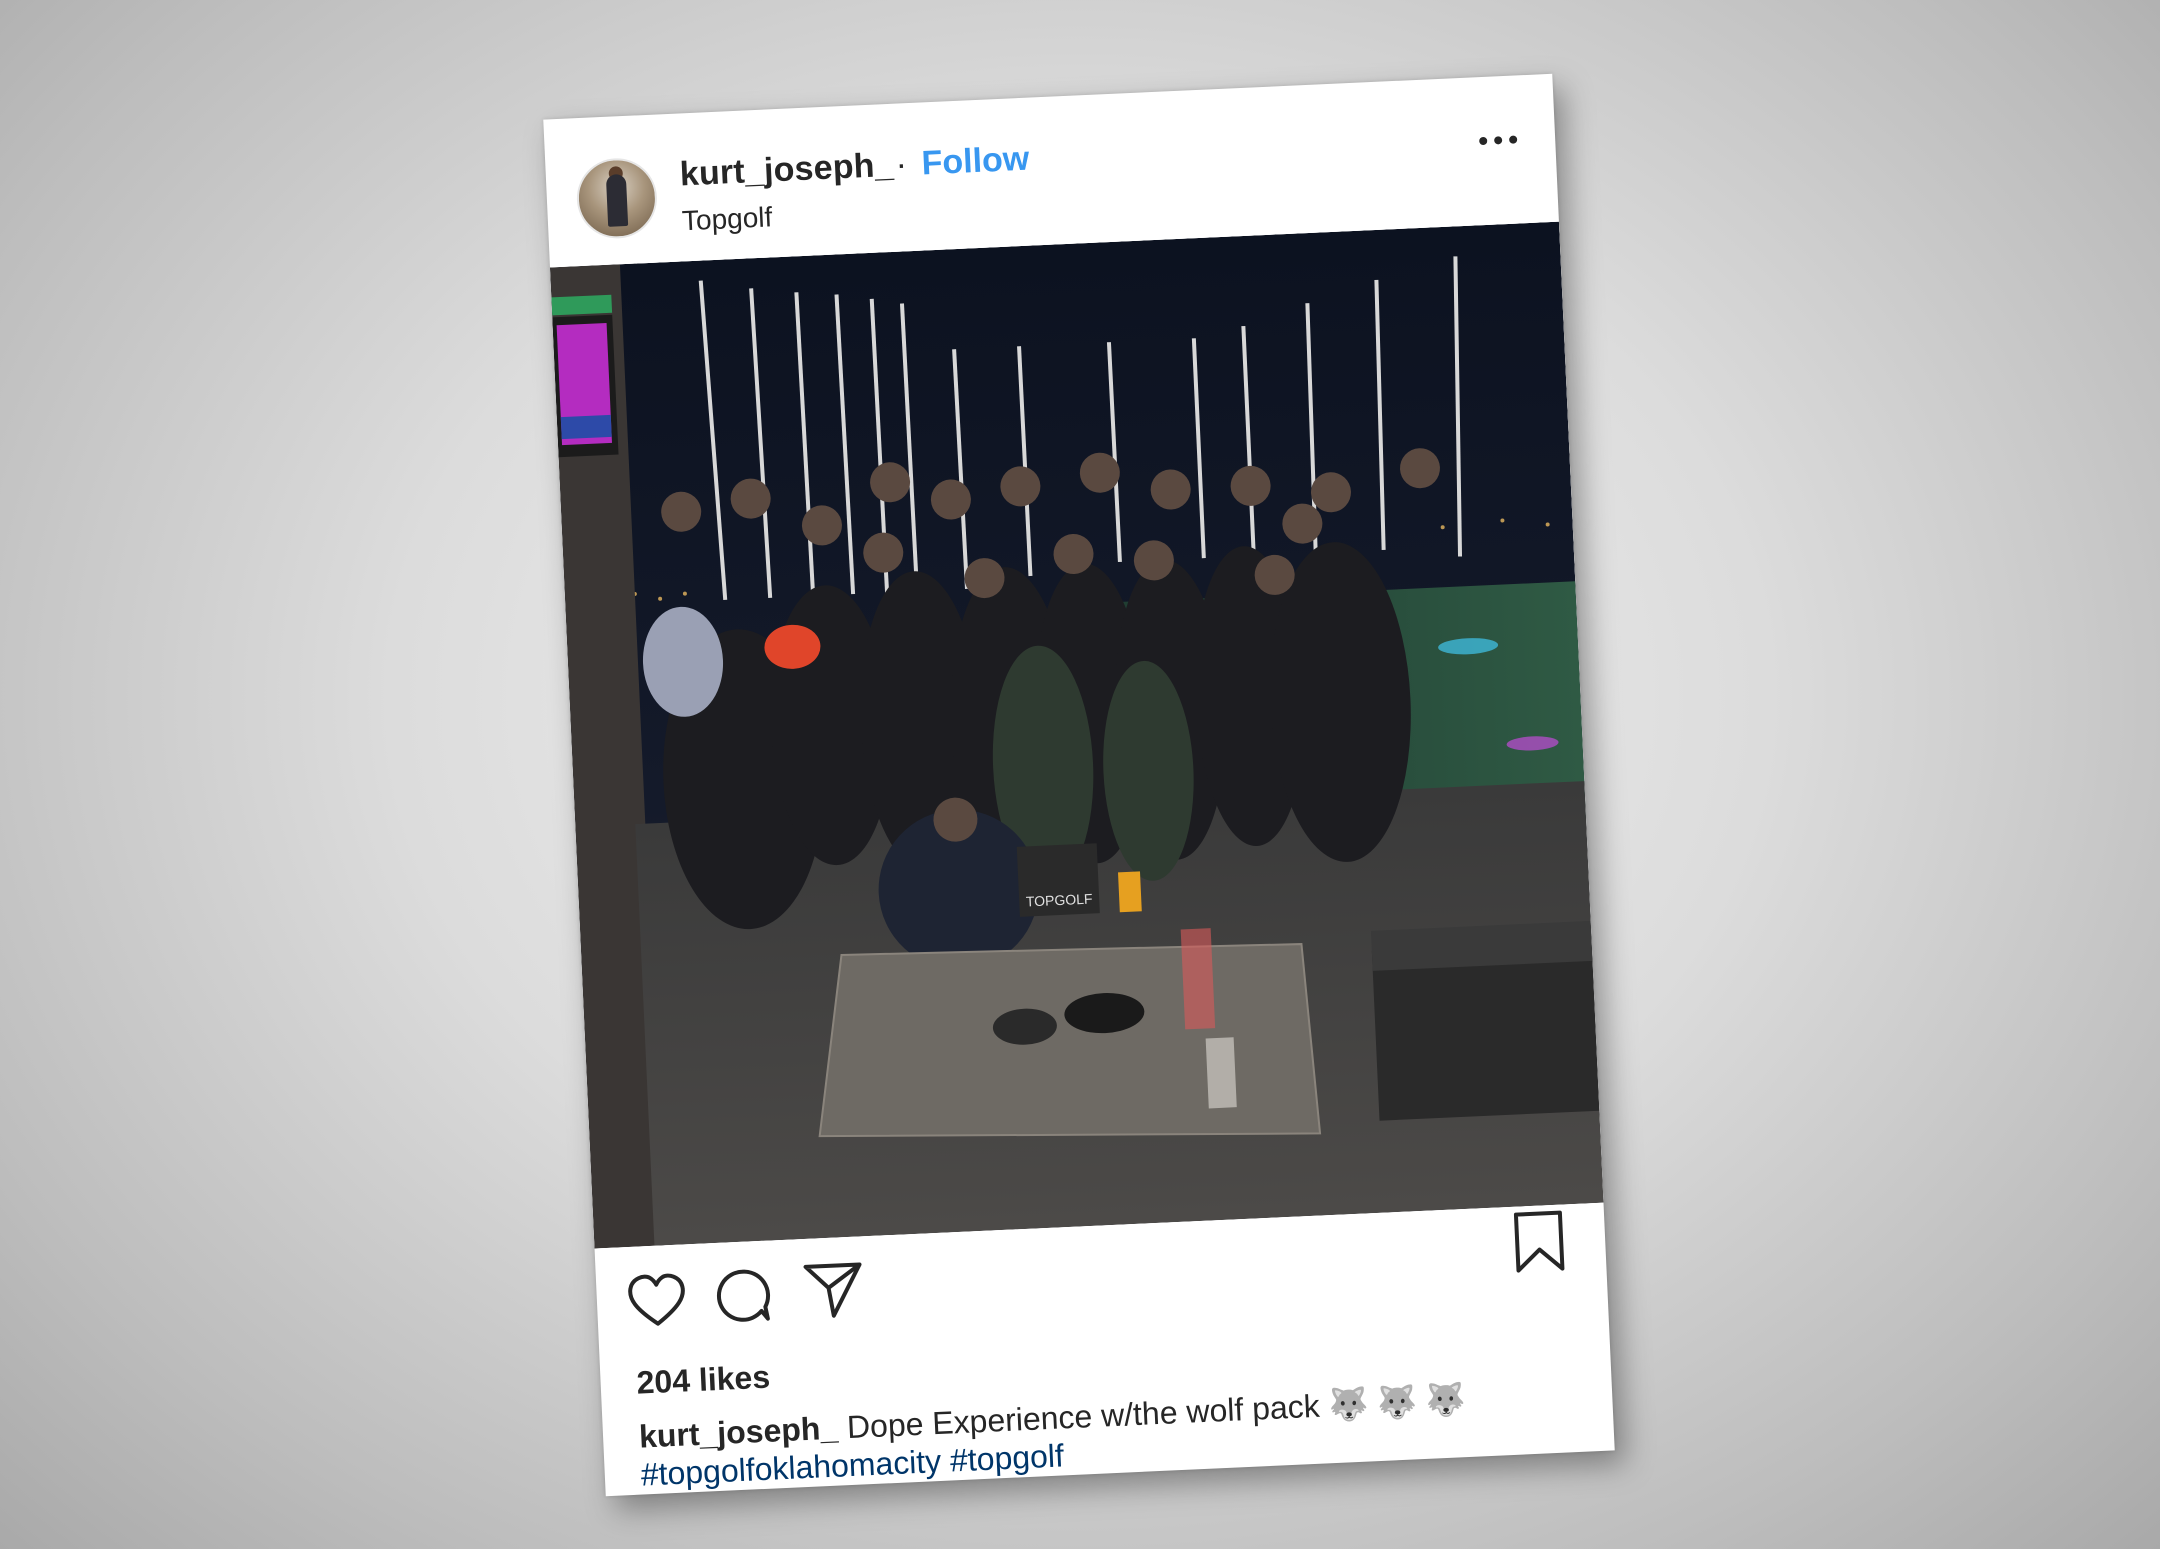 This screenshot has width=2160, height=1549. Describe the element at coordinates (738, 1432) in the screenshot. I see `caption-username: kurt_joseph_` at that location.